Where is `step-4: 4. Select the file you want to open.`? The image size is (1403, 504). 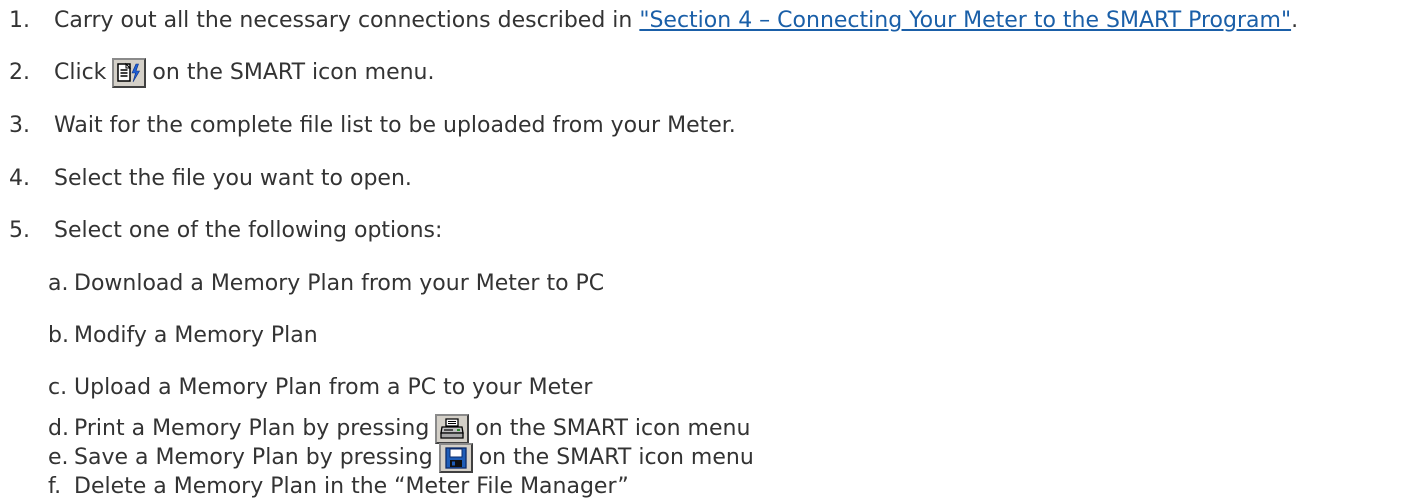 step-4: 4. Select the file you want to open. is located at coordinates (206, 179).